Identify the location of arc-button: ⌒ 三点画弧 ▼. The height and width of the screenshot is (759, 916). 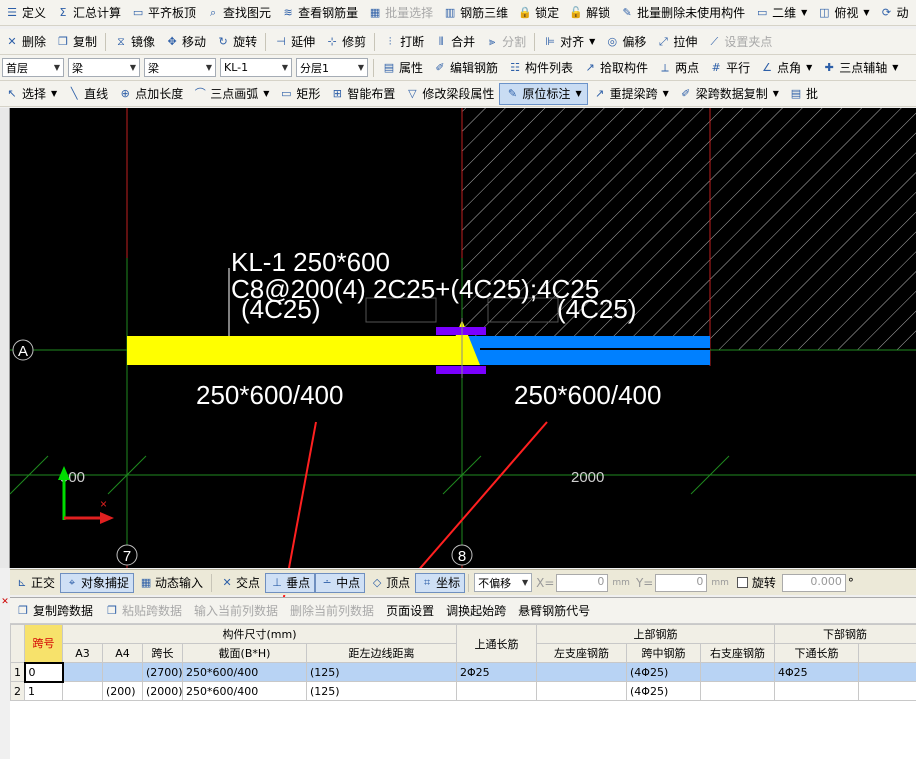
(231, 94).